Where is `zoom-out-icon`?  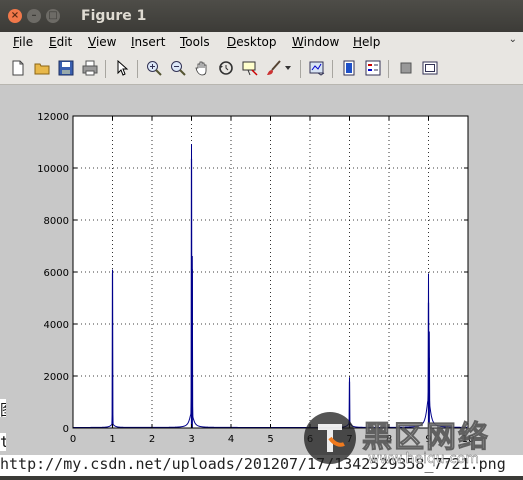 zoom-out-icon is located at coordinates (178, 68).